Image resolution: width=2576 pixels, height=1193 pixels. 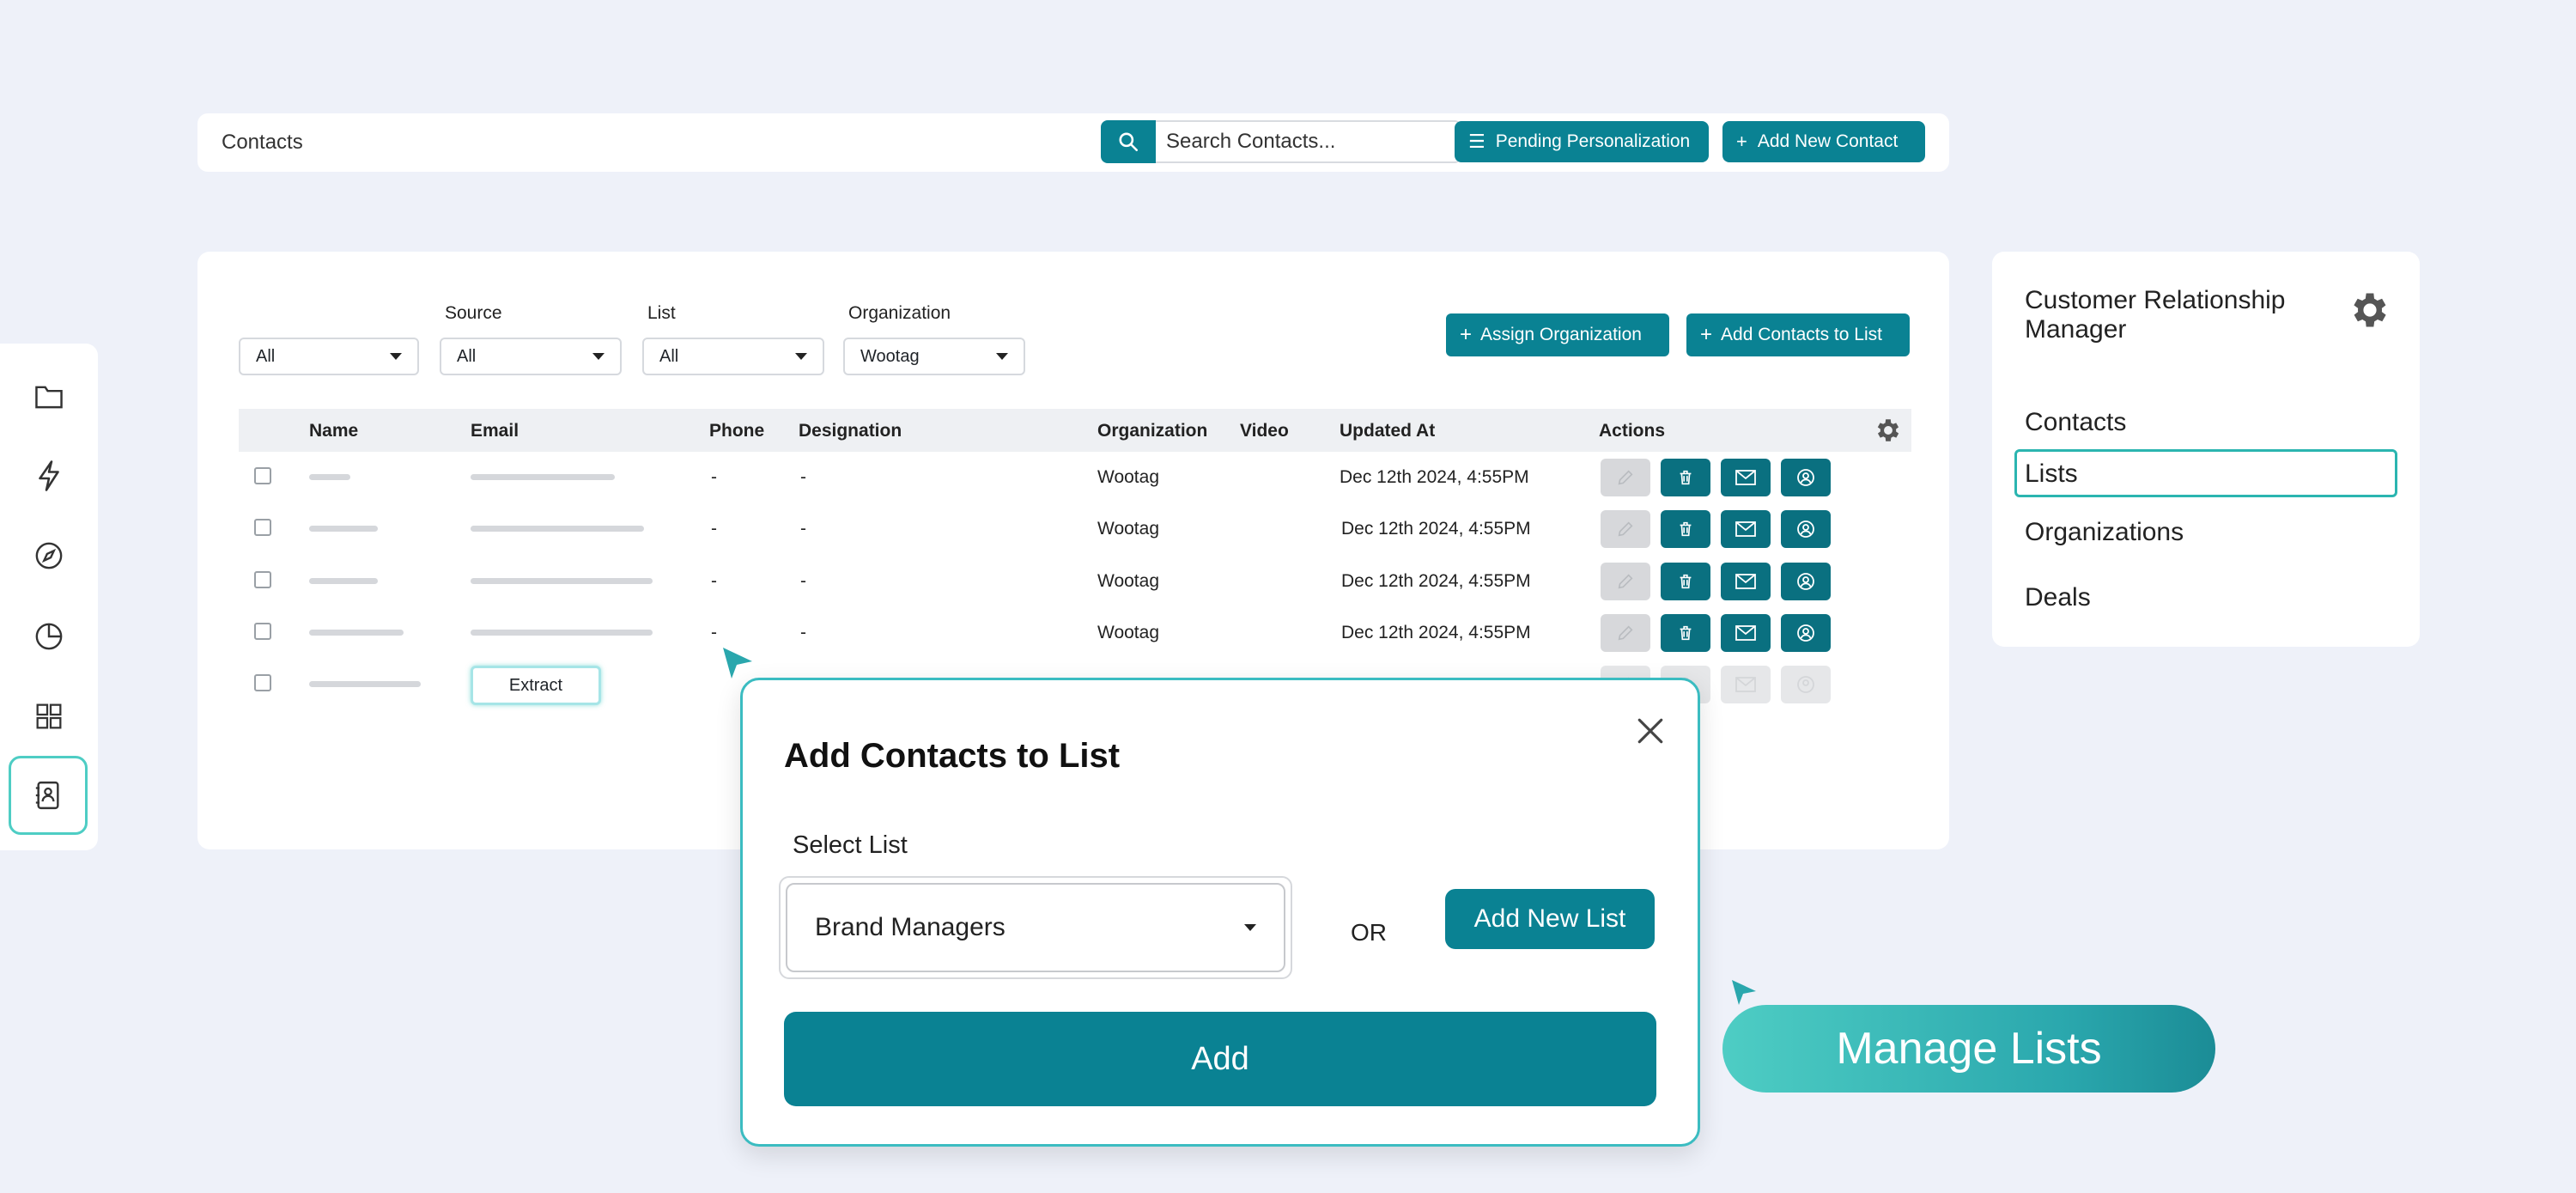 What do you see at coordinates (1308, 141) in the screenshot?
I see `search-input` at bounding box center [1308, 141].